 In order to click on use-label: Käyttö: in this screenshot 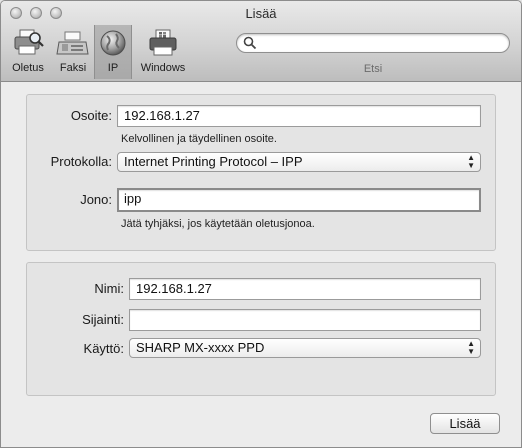, I will do `click(103, 348)`.